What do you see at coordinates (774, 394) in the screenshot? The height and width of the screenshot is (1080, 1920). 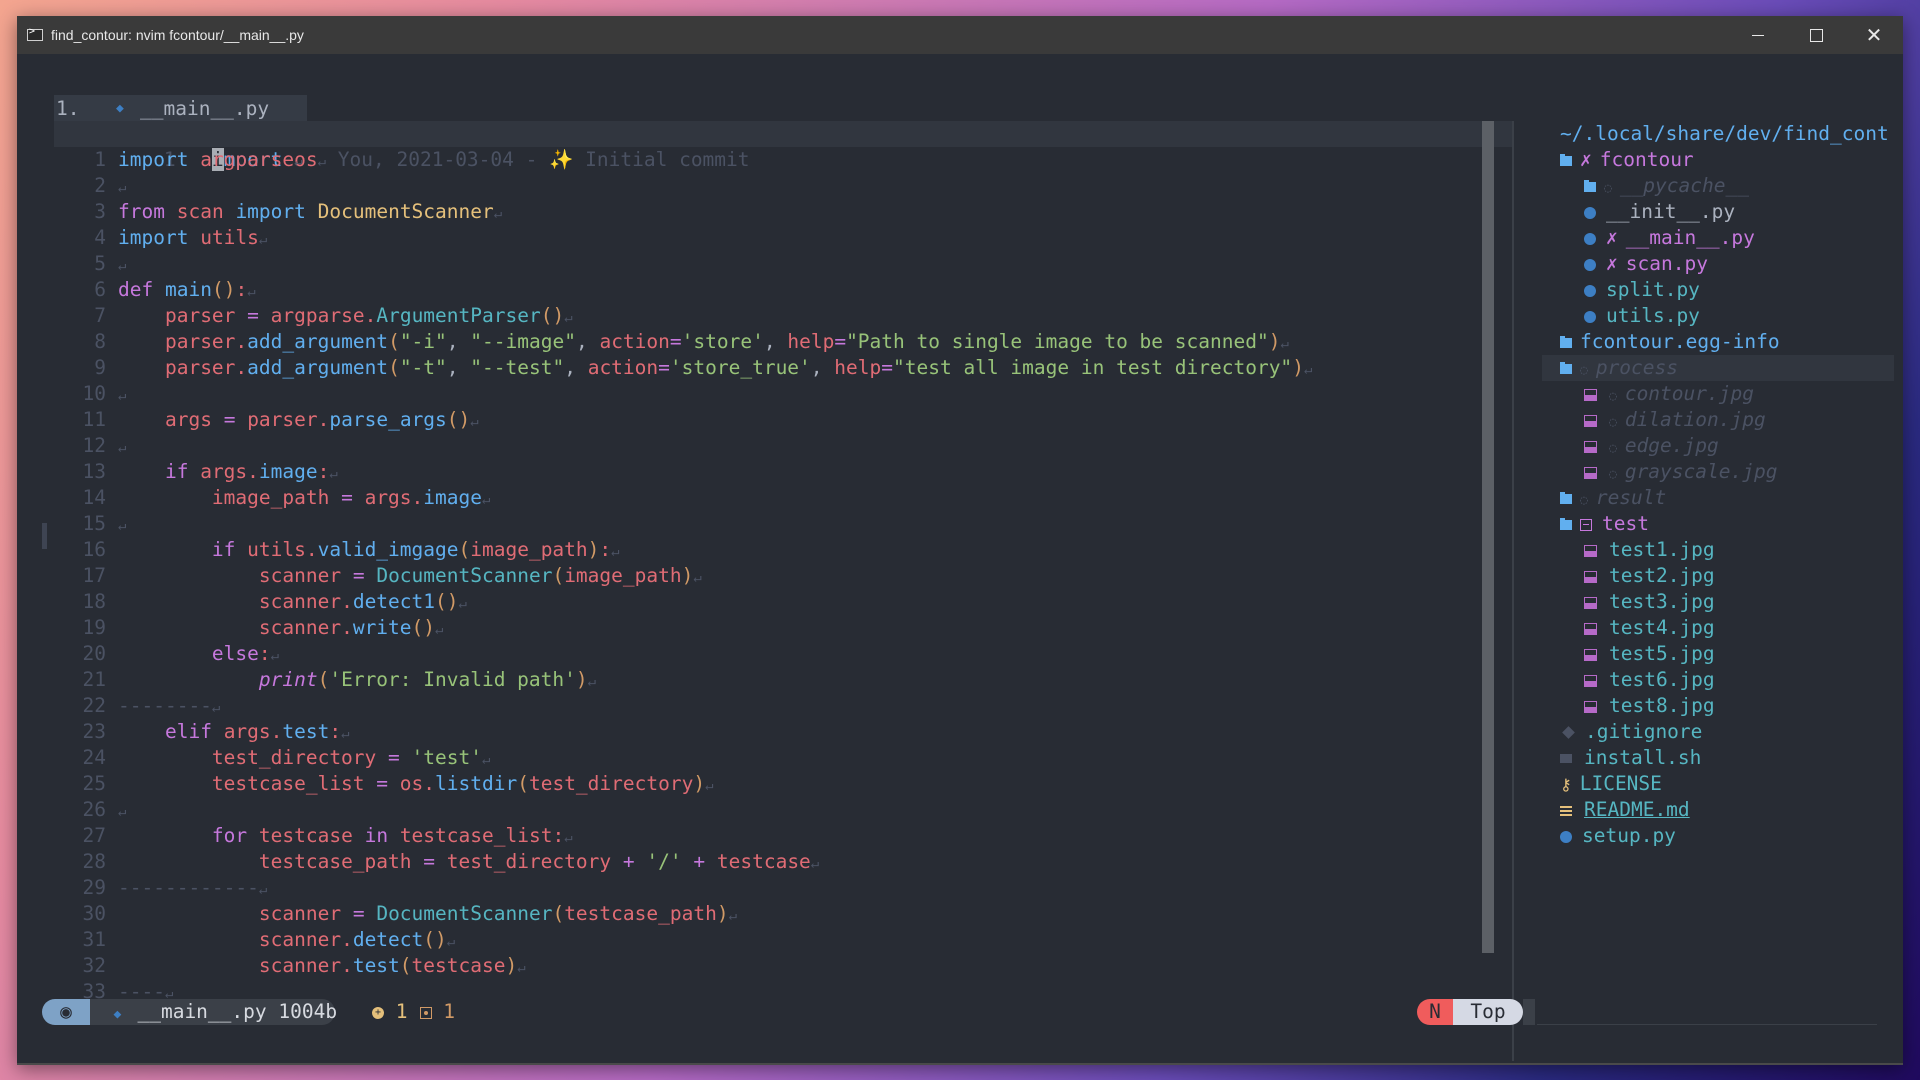 I see `code-line: 10 ↵` at bounding box center [774, 394].